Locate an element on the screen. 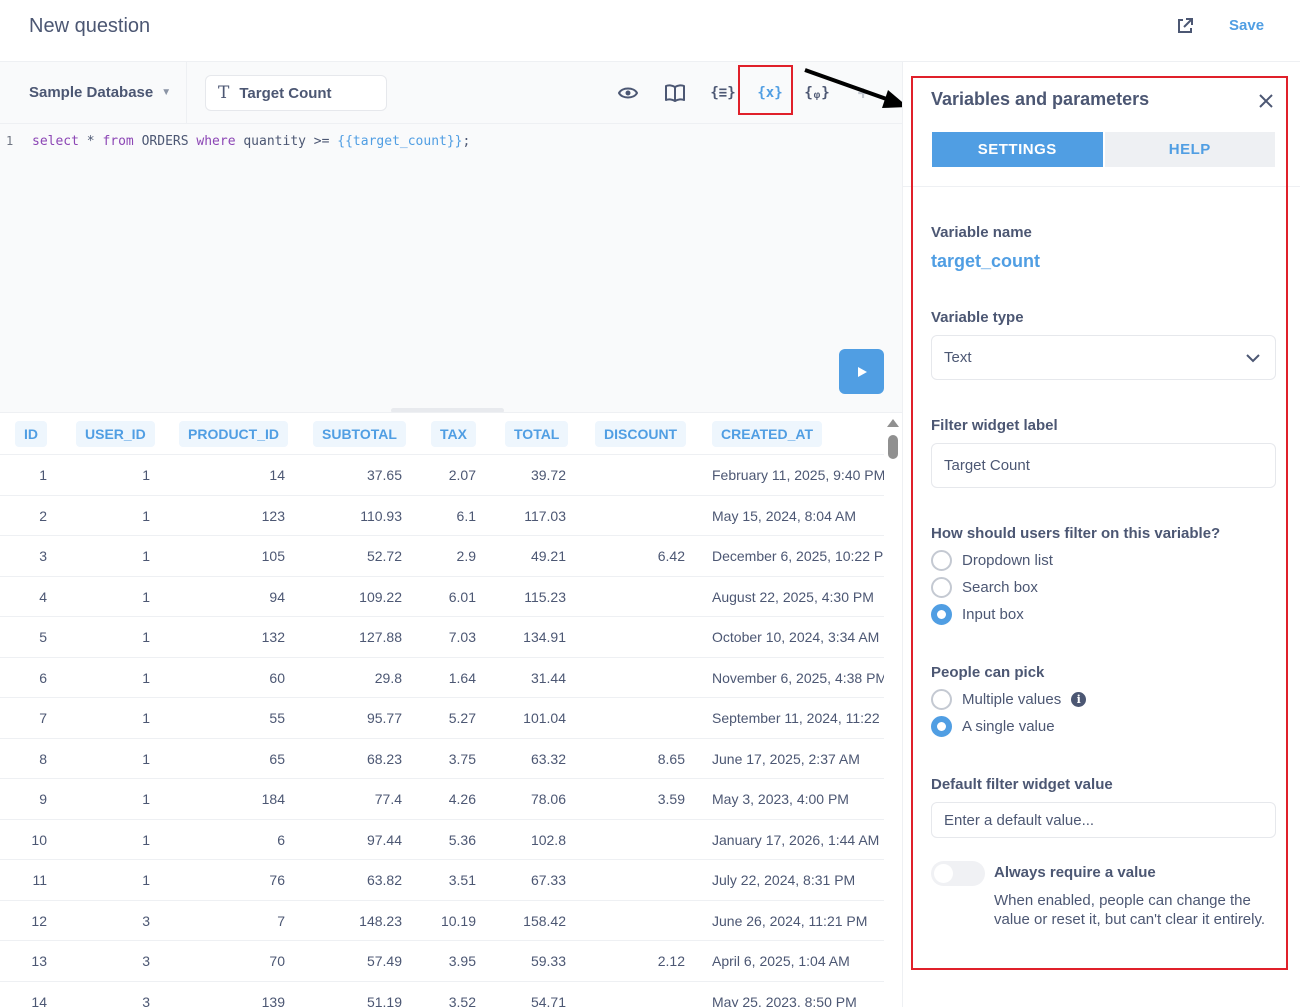  table-cell: 76 is located at coordinates (277, 880).